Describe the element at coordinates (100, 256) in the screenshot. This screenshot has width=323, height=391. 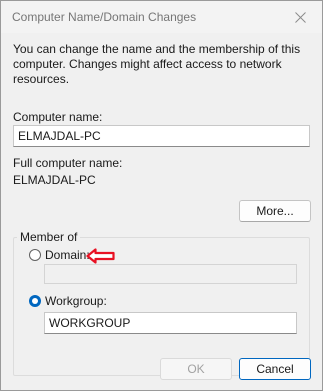
I see `red-arrow-left-icon` at that location.